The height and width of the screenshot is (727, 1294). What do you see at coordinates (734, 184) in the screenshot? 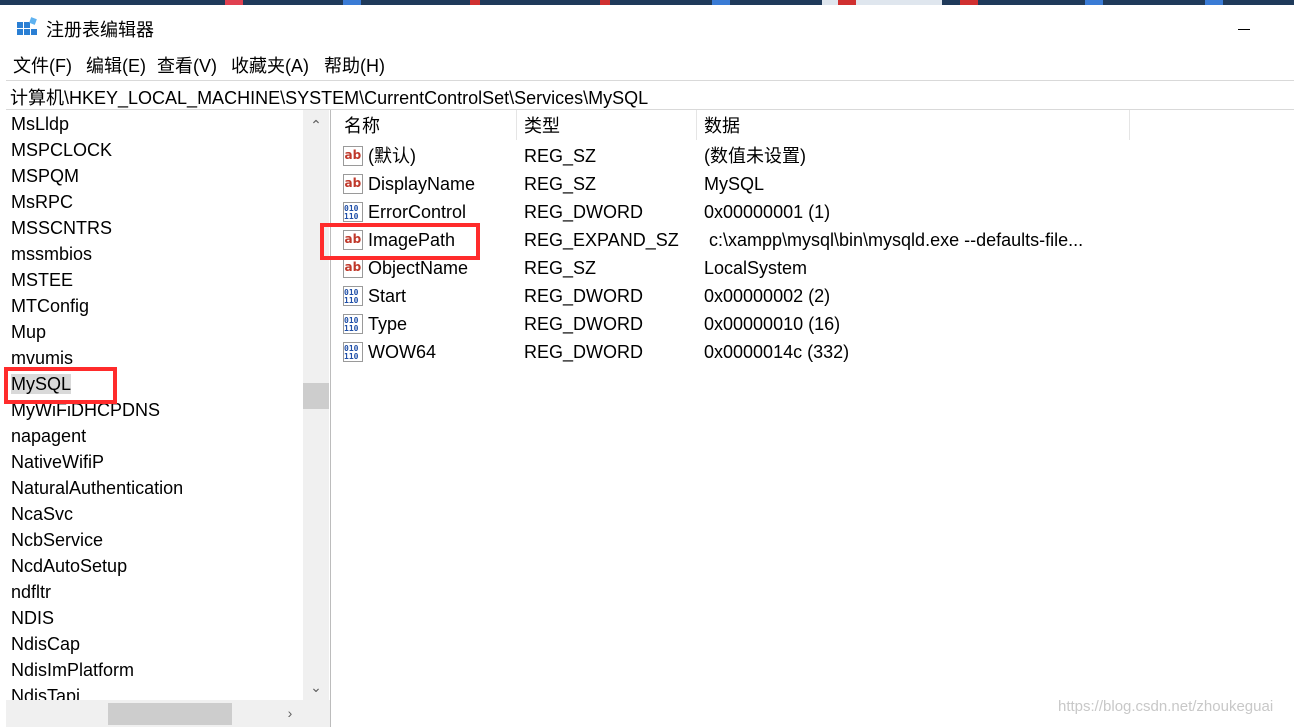
I see `value-data: MySQL` at bounding box center [734, 184].